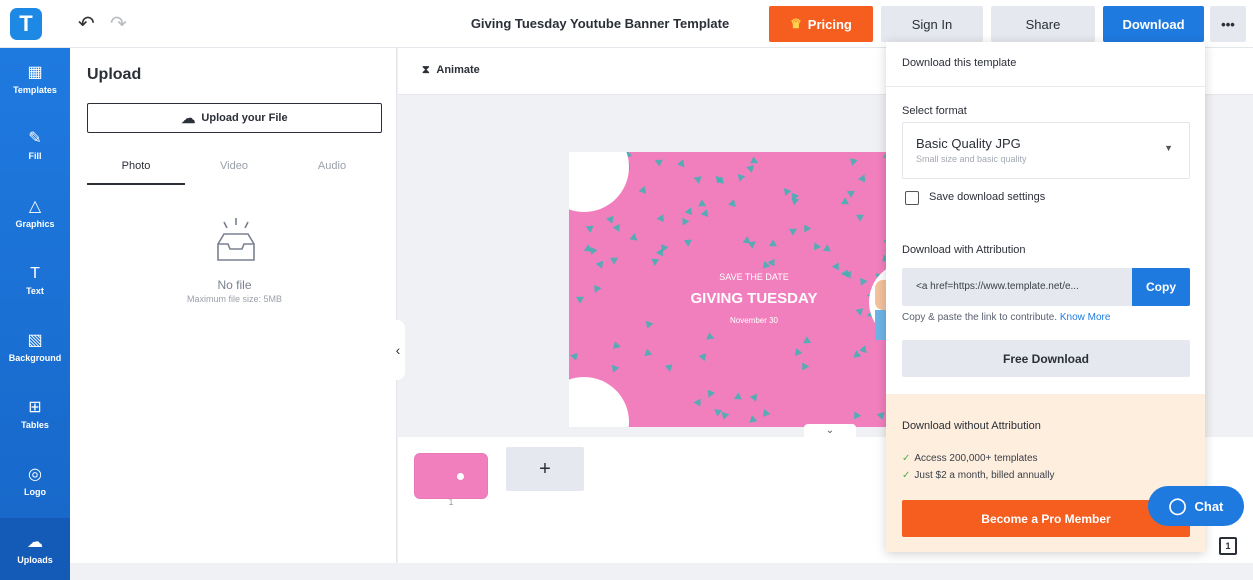 The image size is (1253, 580). I want to click on more-options-button: •••, so click(1228, 24).